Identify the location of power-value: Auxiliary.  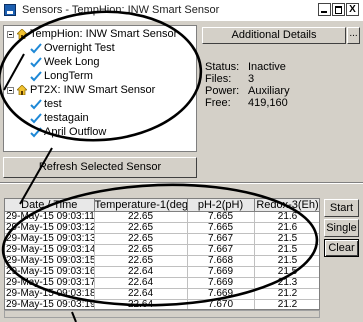
(269, 91).